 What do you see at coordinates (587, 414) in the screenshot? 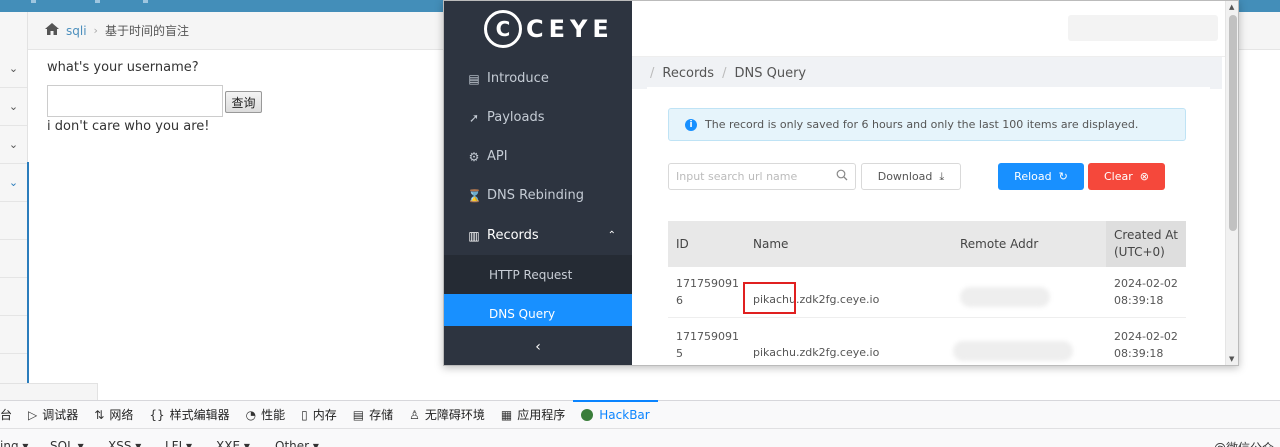
I see `hackbar-icon` at bounding box center [587, 414].